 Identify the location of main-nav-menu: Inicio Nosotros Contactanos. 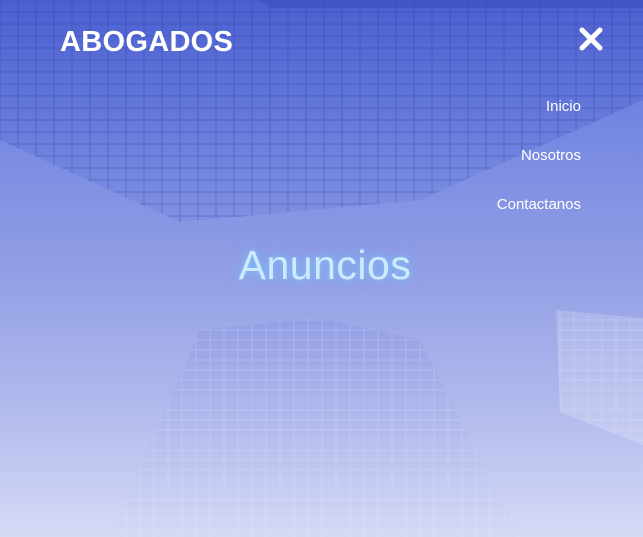
(539, 169).